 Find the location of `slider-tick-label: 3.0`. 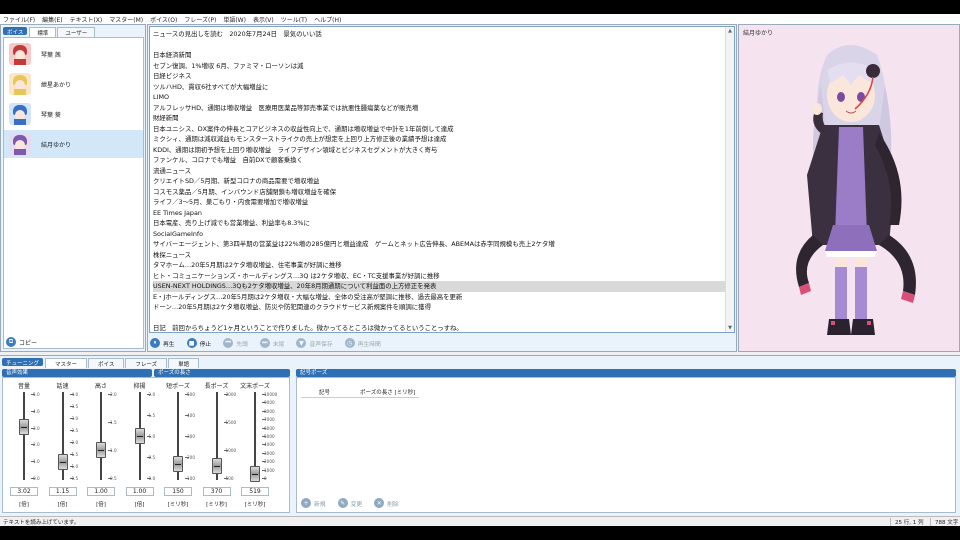

slider-tick-label: 3.0 is located at coordinates (36, 428).